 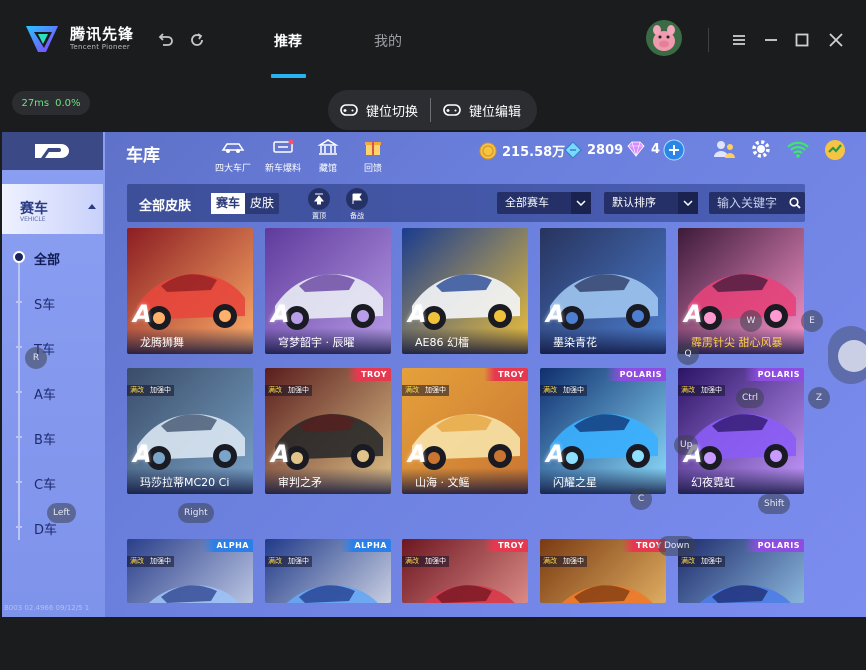 What do you see at coordinates (747, 203) in the screenshot?
I see `search-placeholder: 输入关键字` at bounding box center [747, 203].